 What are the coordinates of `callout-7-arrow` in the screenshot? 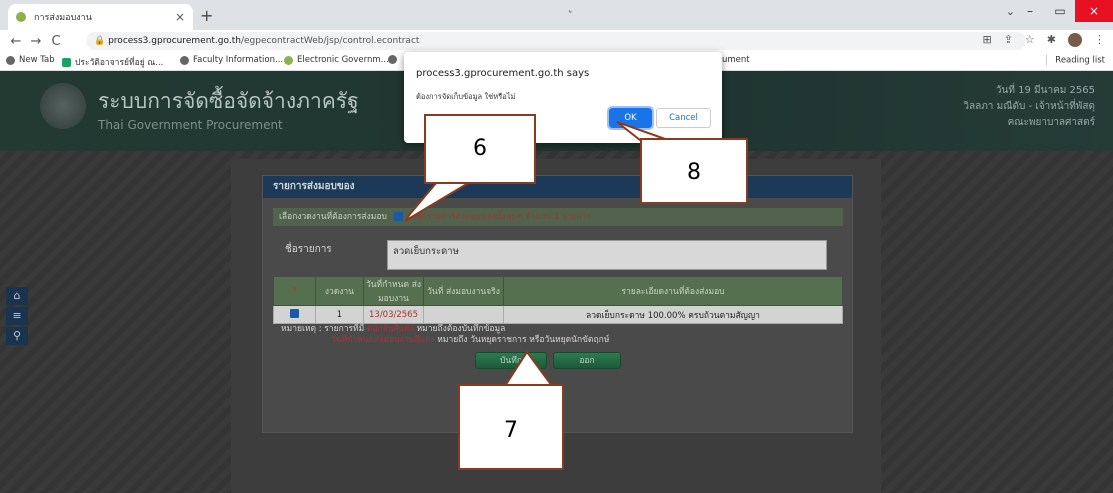 It's located at (528, 368).